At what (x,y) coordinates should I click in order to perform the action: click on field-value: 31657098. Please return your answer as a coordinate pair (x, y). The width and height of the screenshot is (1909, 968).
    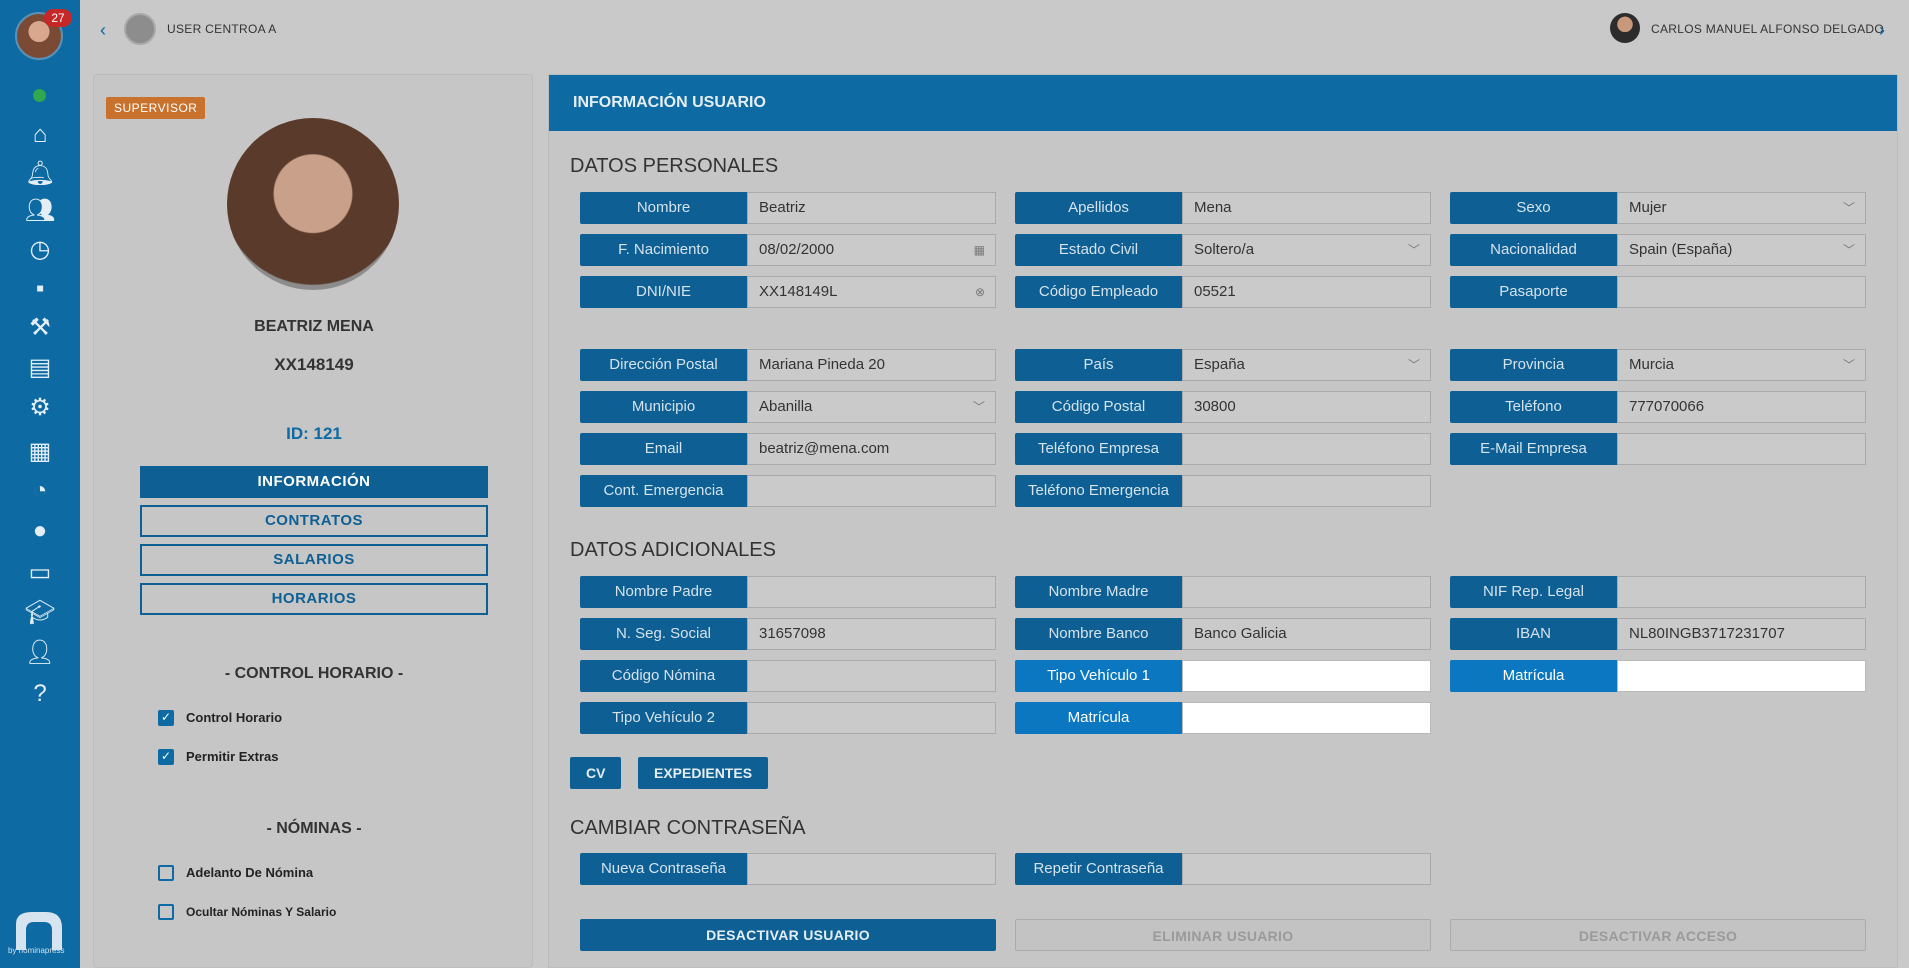
    Looking at the image, I should click on (871, 634).